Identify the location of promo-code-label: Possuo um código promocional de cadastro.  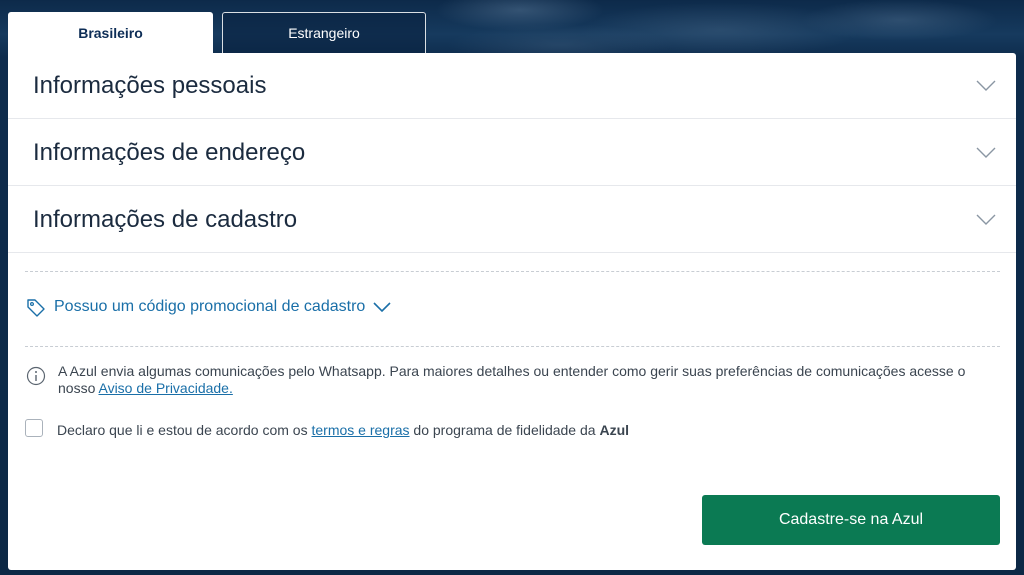
(210, 306).